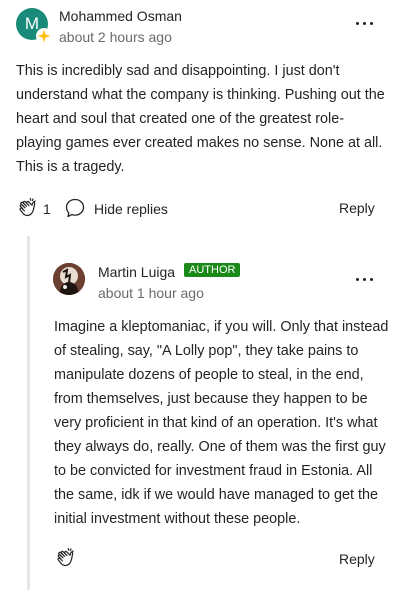  What do you see at coordinates (115, 37) in the screenshot?
I see `comment-timestamp: about 2 hours ago` at bounding box center [115, 37].